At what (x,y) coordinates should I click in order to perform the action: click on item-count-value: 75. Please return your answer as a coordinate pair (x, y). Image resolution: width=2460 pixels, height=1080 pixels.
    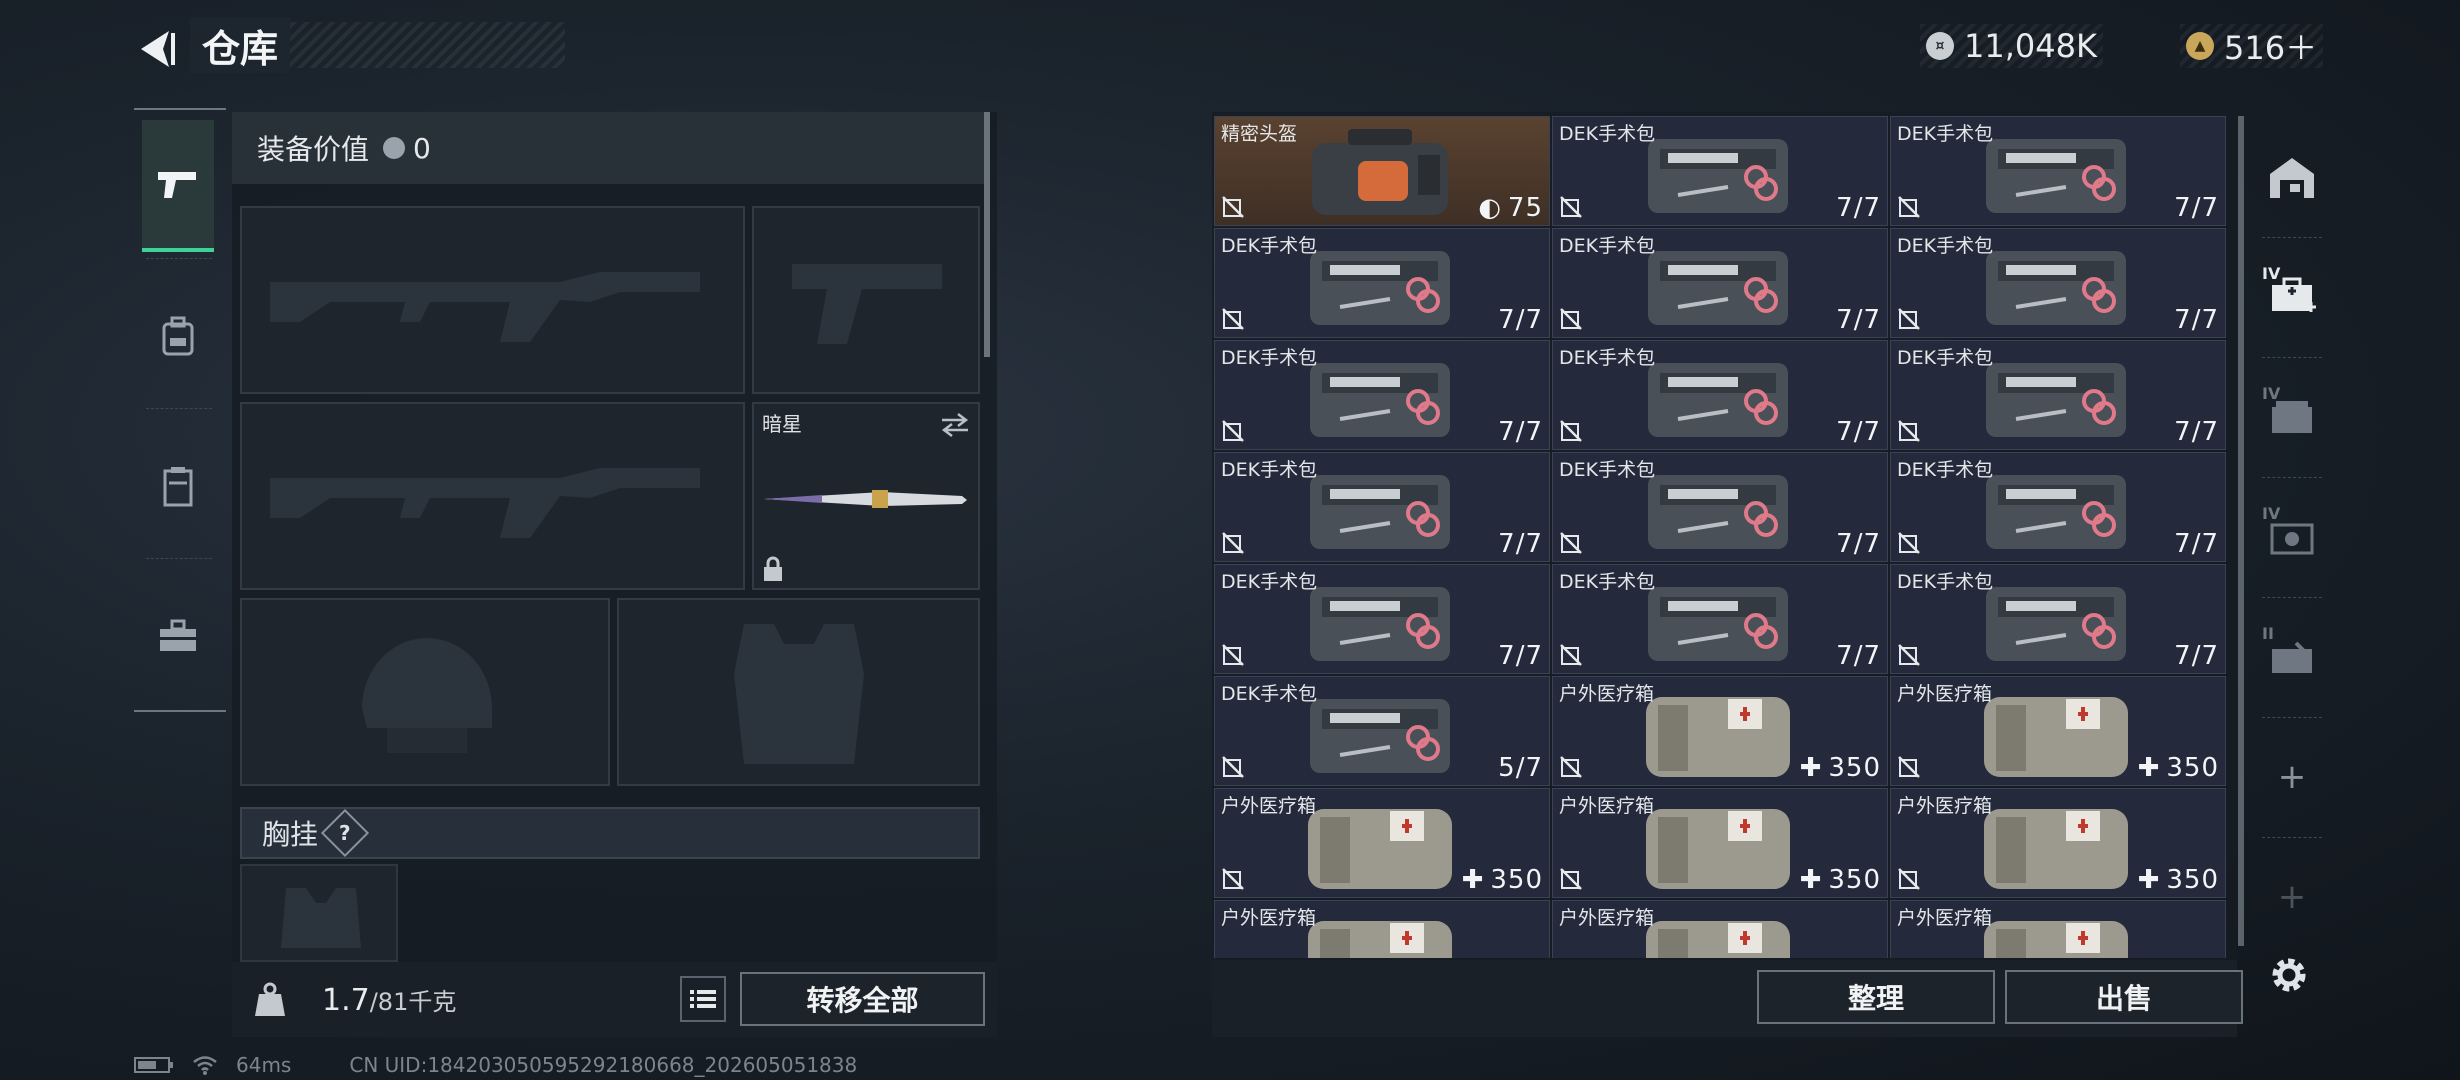
    Looking at the image, I should click on (1525, 208).